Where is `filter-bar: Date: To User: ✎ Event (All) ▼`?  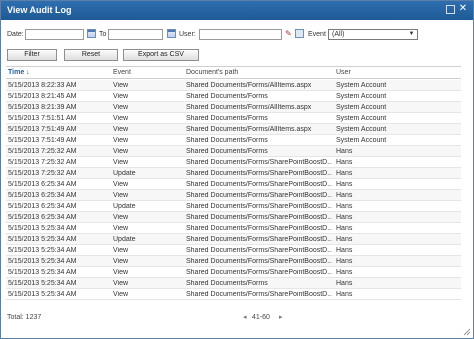 filter-bar: Date: To User: ✎ Event (All) ▼ is located at coordinates (238, 35).